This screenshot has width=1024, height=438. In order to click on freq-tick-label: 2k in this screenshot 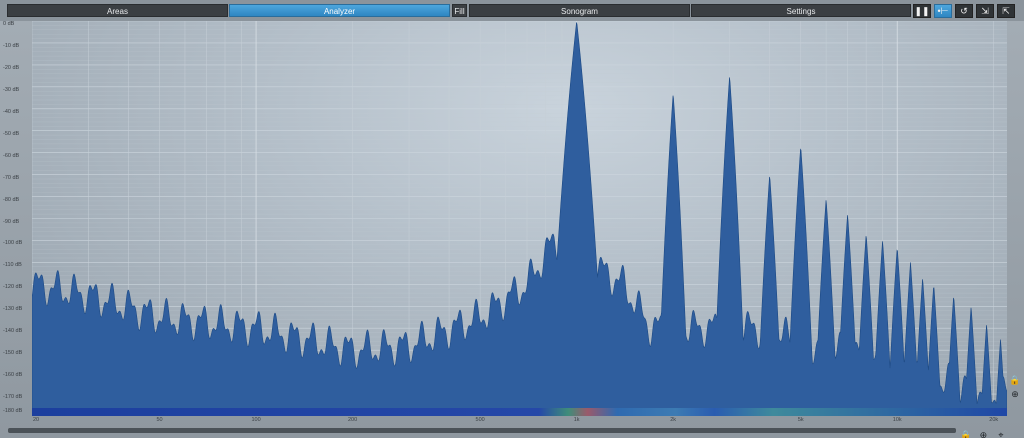, I will do `click(673, 420)`.